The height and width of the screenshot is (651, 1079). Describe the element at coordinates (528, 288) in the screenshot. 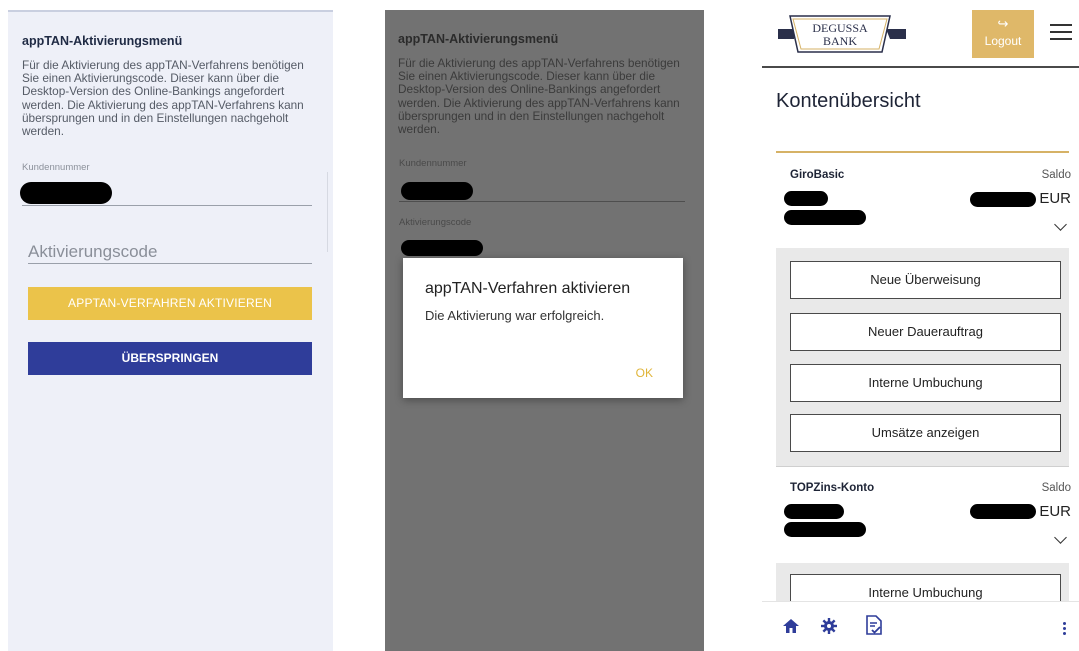

I see `dialog-title: appTAN-Verfahren aktivieren` at that location.